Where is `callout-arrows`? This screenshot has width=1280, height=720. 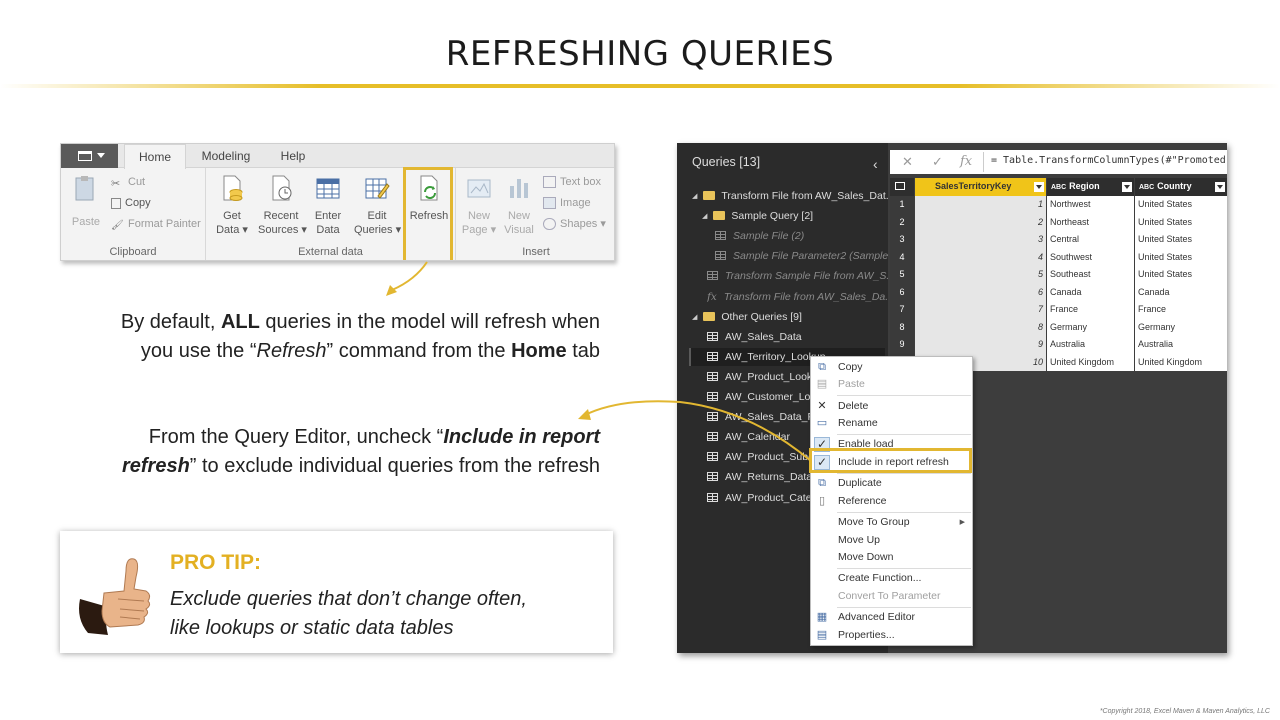
callout-arrows is located at coordinates (599, 361).